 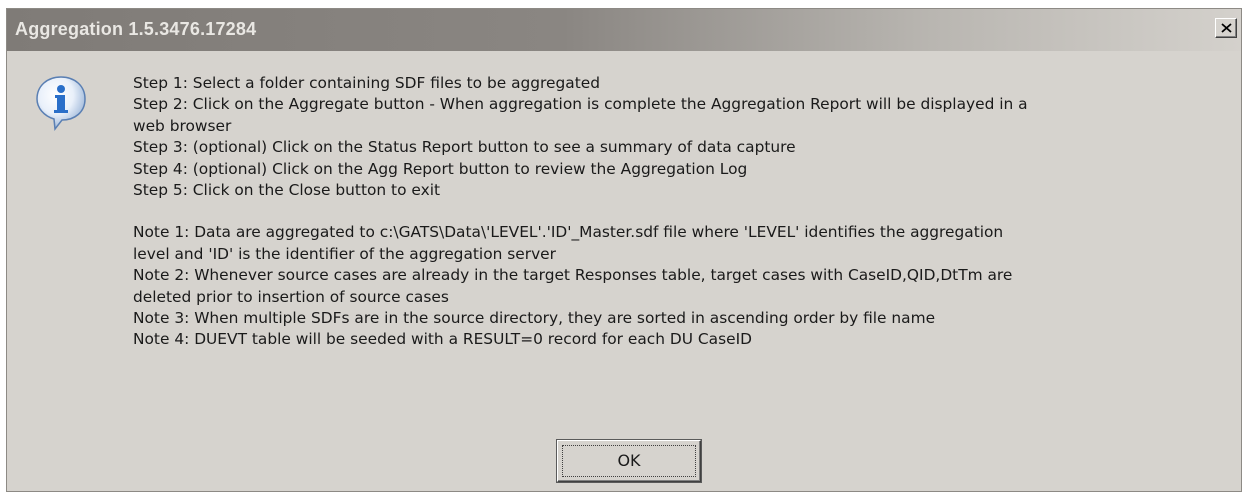 I want to click on close-button, so click(x=1226, y=28).